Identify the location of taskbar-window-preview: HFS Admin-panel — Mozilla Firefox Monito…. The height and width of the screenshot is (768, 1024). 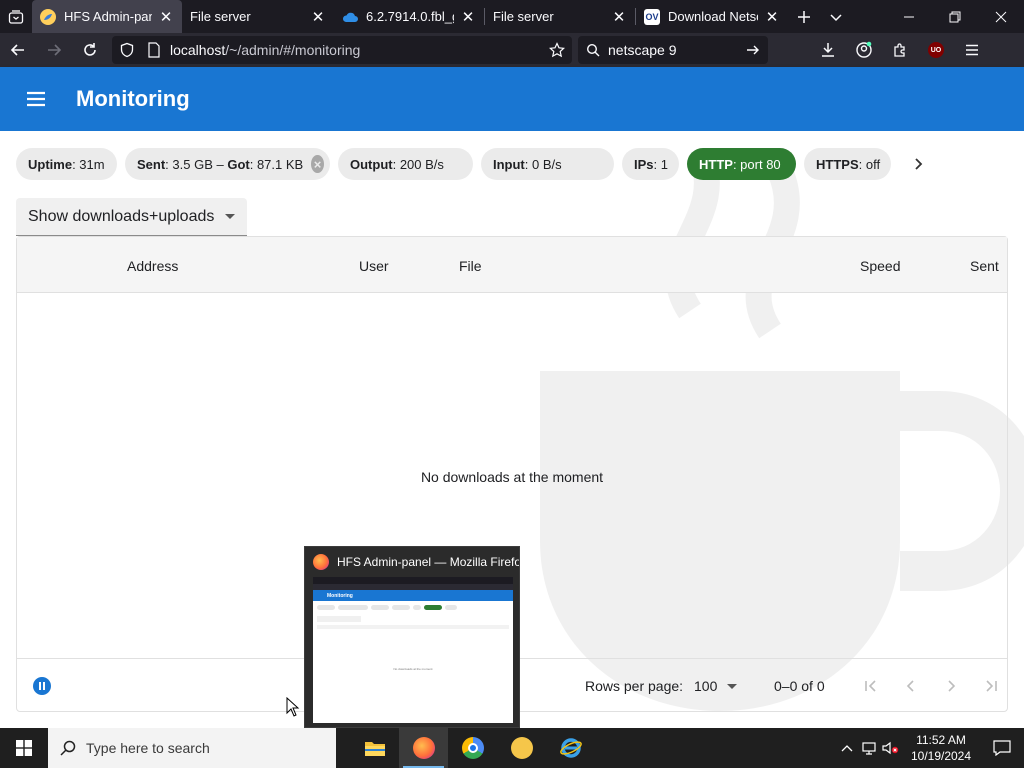
(412, 637).